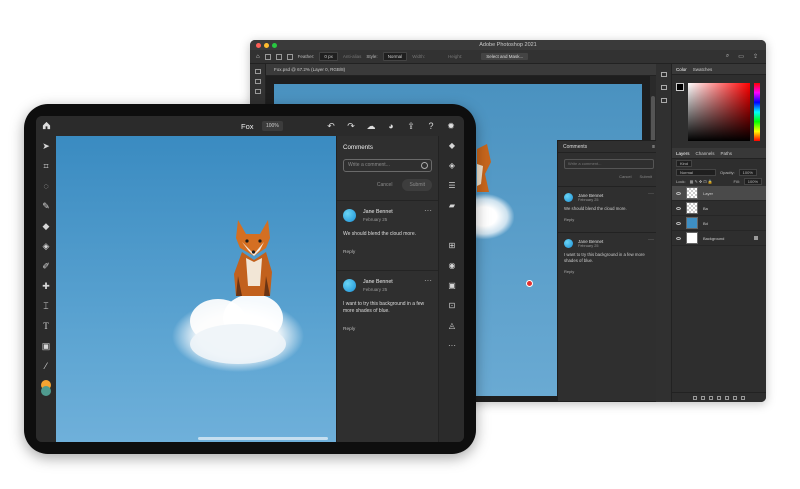 The height and width of the screenshot is (489, 800). What do you see at coordinates (46, 246) in the screenshot?
I see `fill-icon: ◈` at bounding box center [46, 246].